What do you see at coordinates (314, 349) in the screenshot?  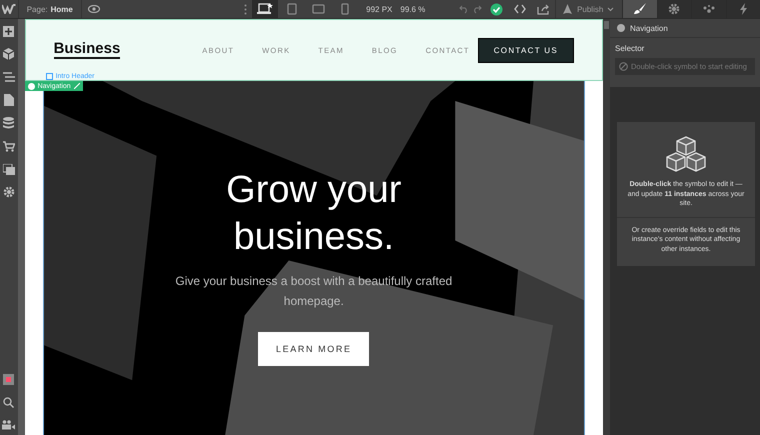 I see `learn-more-button: LEARN MORE` at bounding box center [314, 349].